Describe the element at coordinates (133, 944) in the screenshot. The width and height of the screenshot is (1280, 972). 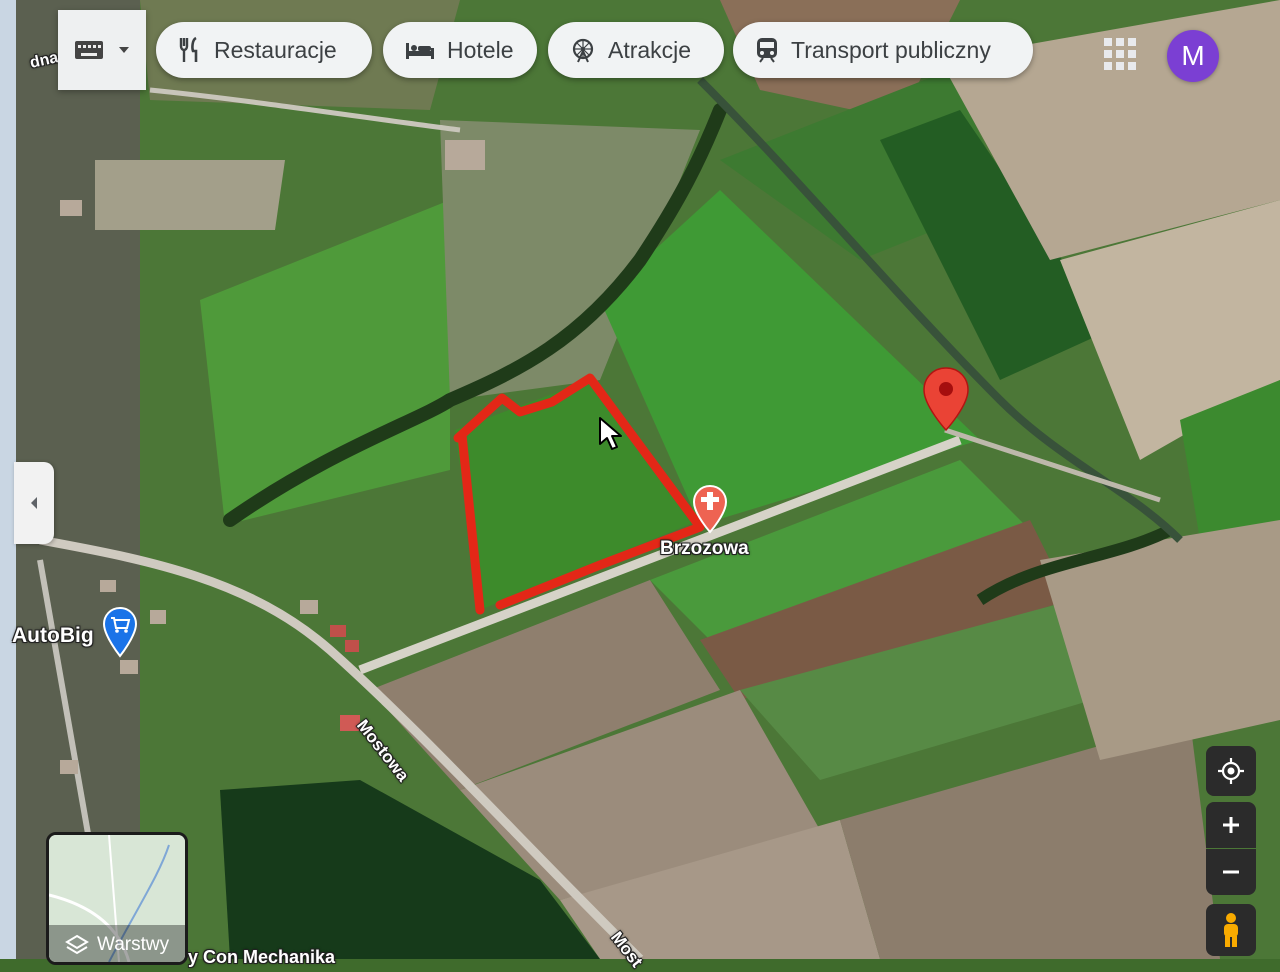
I see `layers-label-text: Warstwy` at that location.